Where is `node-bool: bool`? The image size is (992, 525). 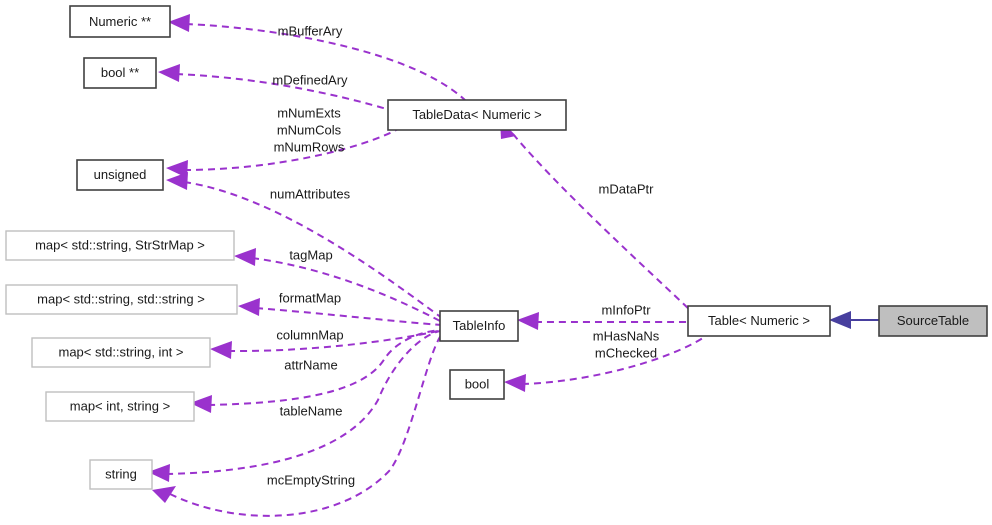 node-bool: bool is located at coordinates (477, 384).